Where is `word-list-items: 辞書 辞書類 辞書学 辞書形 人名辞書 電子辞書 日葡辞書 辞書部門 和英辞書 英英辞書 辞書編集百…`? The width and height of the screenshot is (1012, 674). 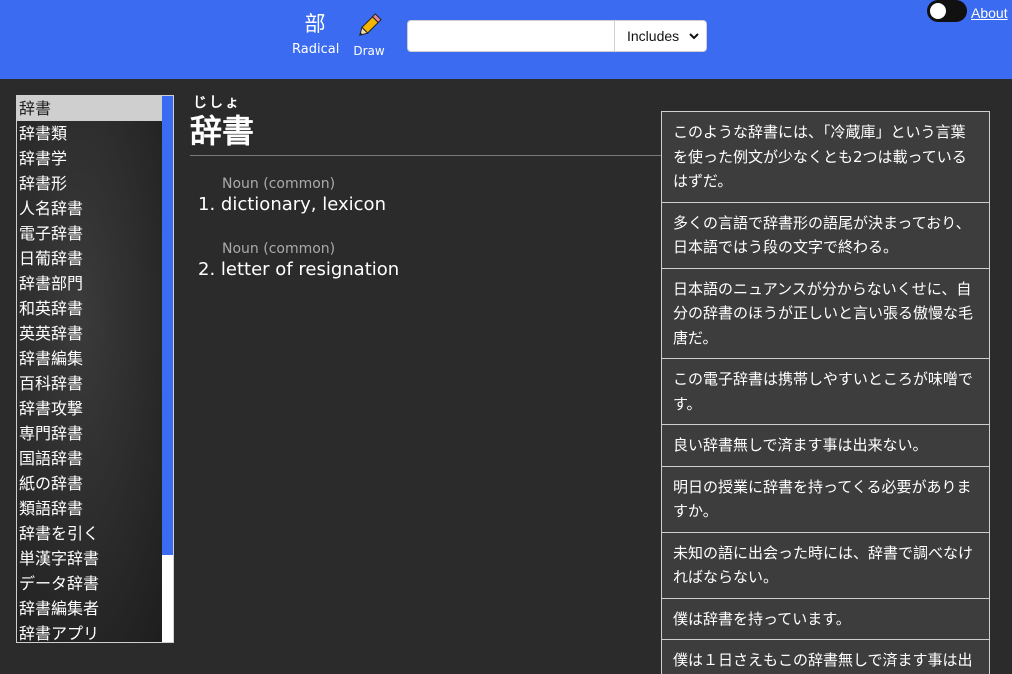 word-list-items: 辞書 辞書類 辞書学 辞書形 人名辞書 電子辞書 日葡辞書 辞書部門 和英辞書 英英辞書 辞書編集百… is located at coordinates (90, 369).